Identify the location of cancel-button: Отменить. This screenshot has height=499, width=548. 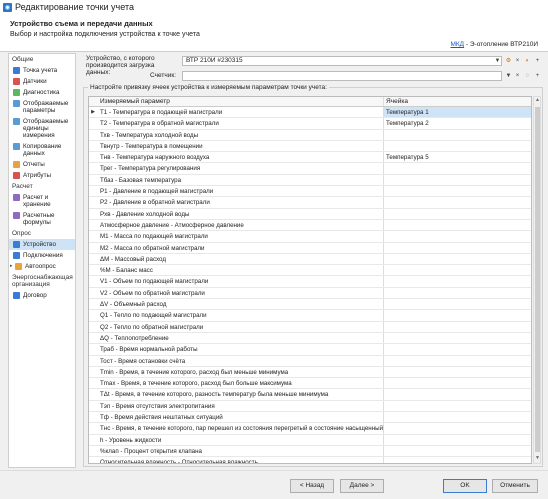
(515, 486).